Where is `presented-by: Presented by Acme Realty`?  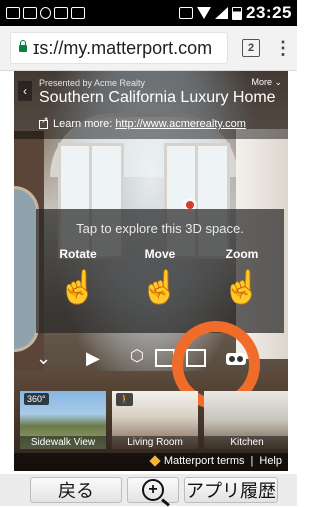
presented-by: Presented by Acme Realty is located at coordinates (92, 83).